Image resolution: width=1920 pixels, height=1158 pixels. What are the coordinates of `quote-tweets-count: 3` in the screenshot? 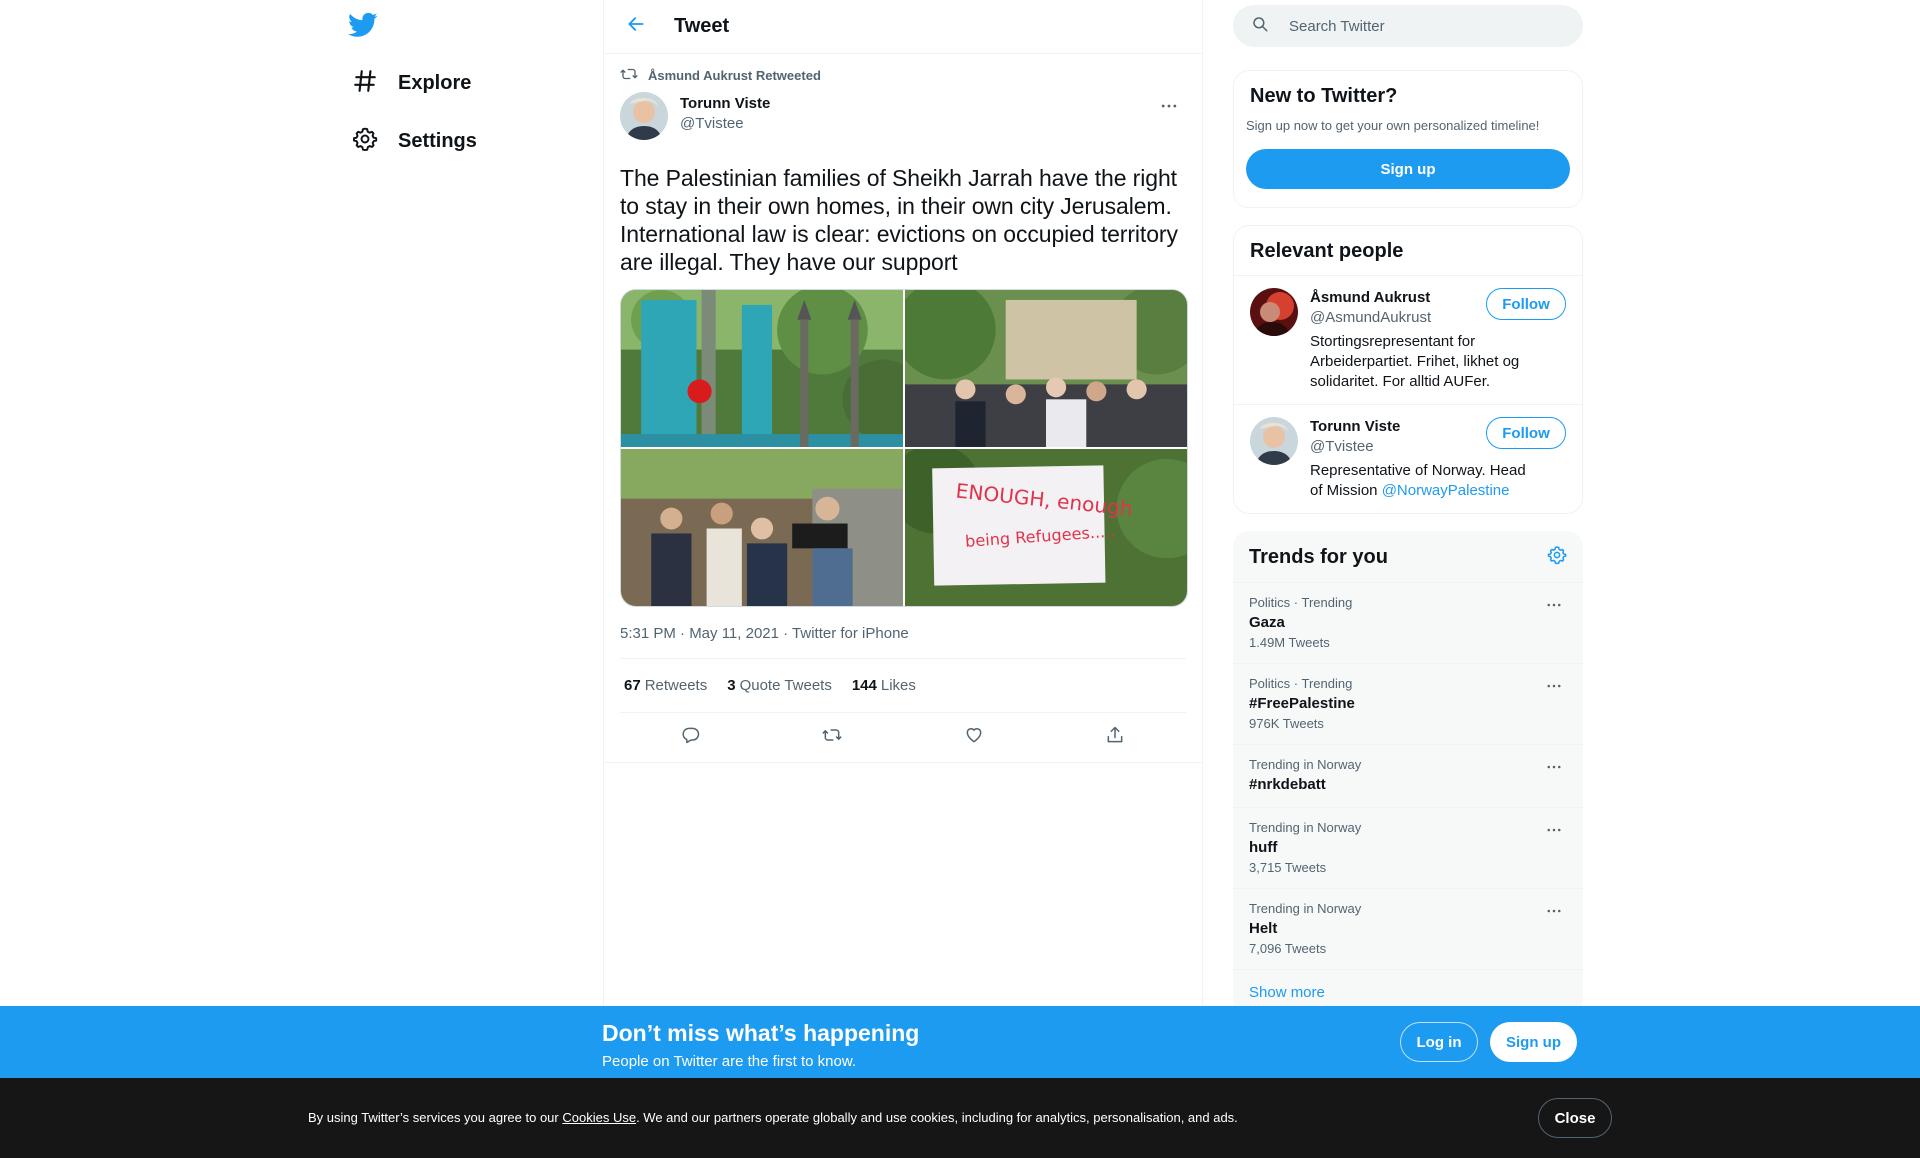 It's located at (731, 685).